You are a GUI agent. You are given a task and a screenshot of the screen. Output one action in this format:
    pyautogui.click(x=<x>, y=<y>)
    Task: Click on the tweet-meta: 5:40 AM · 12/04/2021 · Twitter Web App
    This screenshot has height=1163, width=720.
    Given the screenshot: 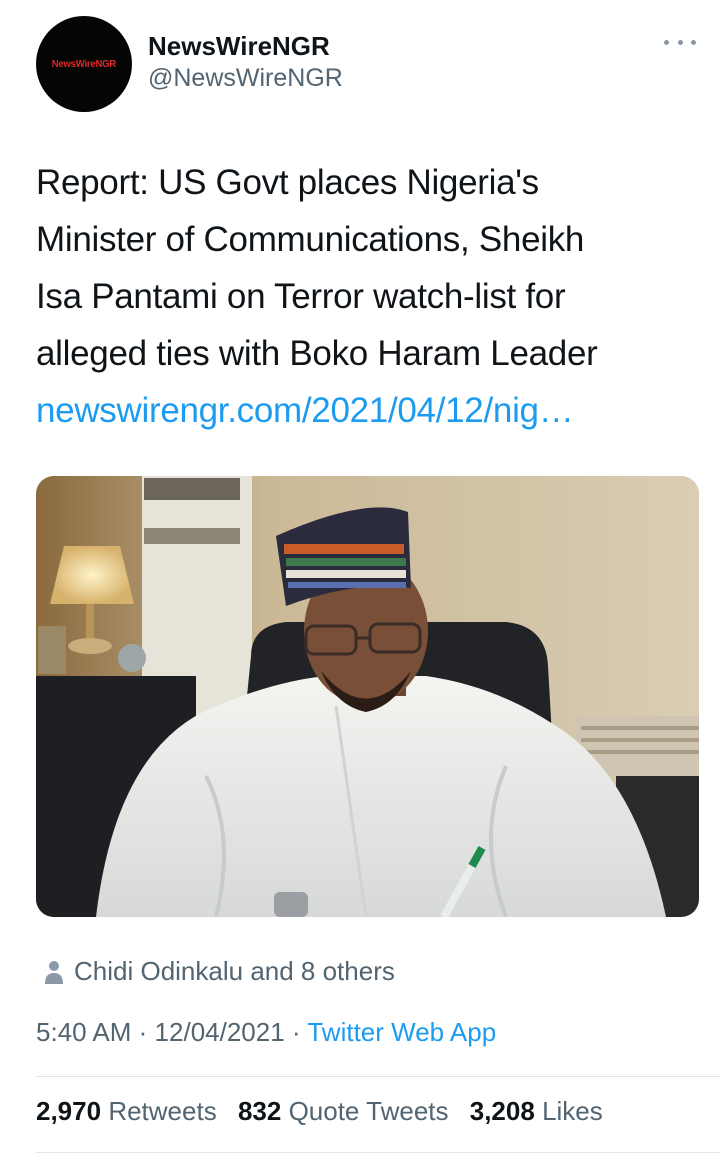 What is the action you would take?
    pyautogui.click(x=266, y=1032)
    